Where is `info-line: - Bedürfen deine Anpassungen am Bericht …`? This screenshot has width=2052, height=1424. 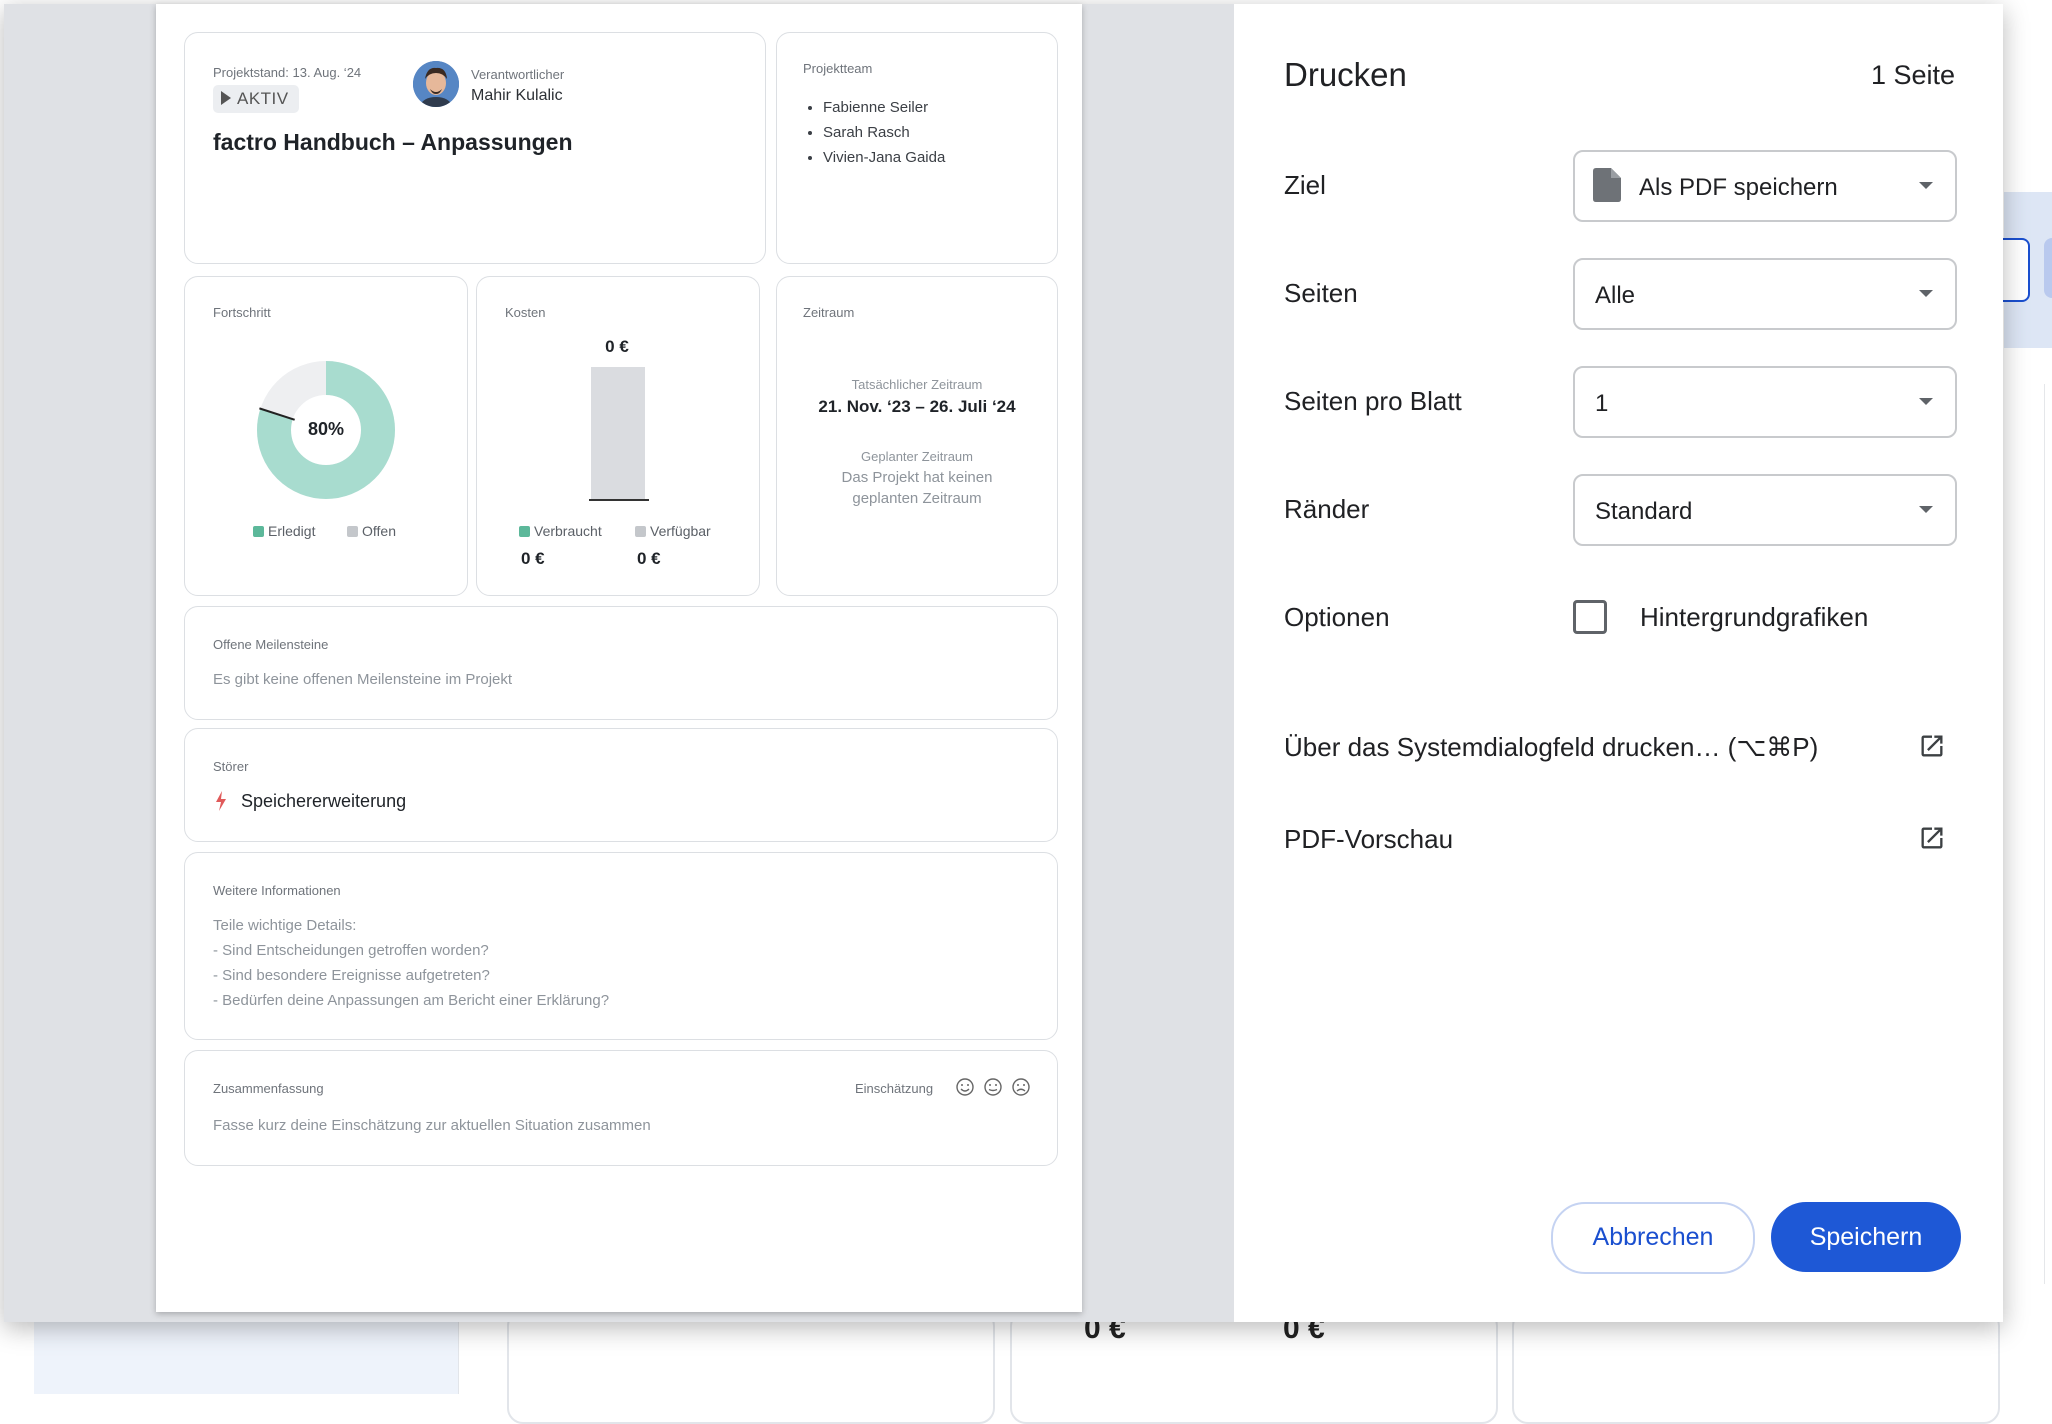
info-line: - Bedürfen deine Anpassungen am Bericht … is located at coordinates (411, 1000).